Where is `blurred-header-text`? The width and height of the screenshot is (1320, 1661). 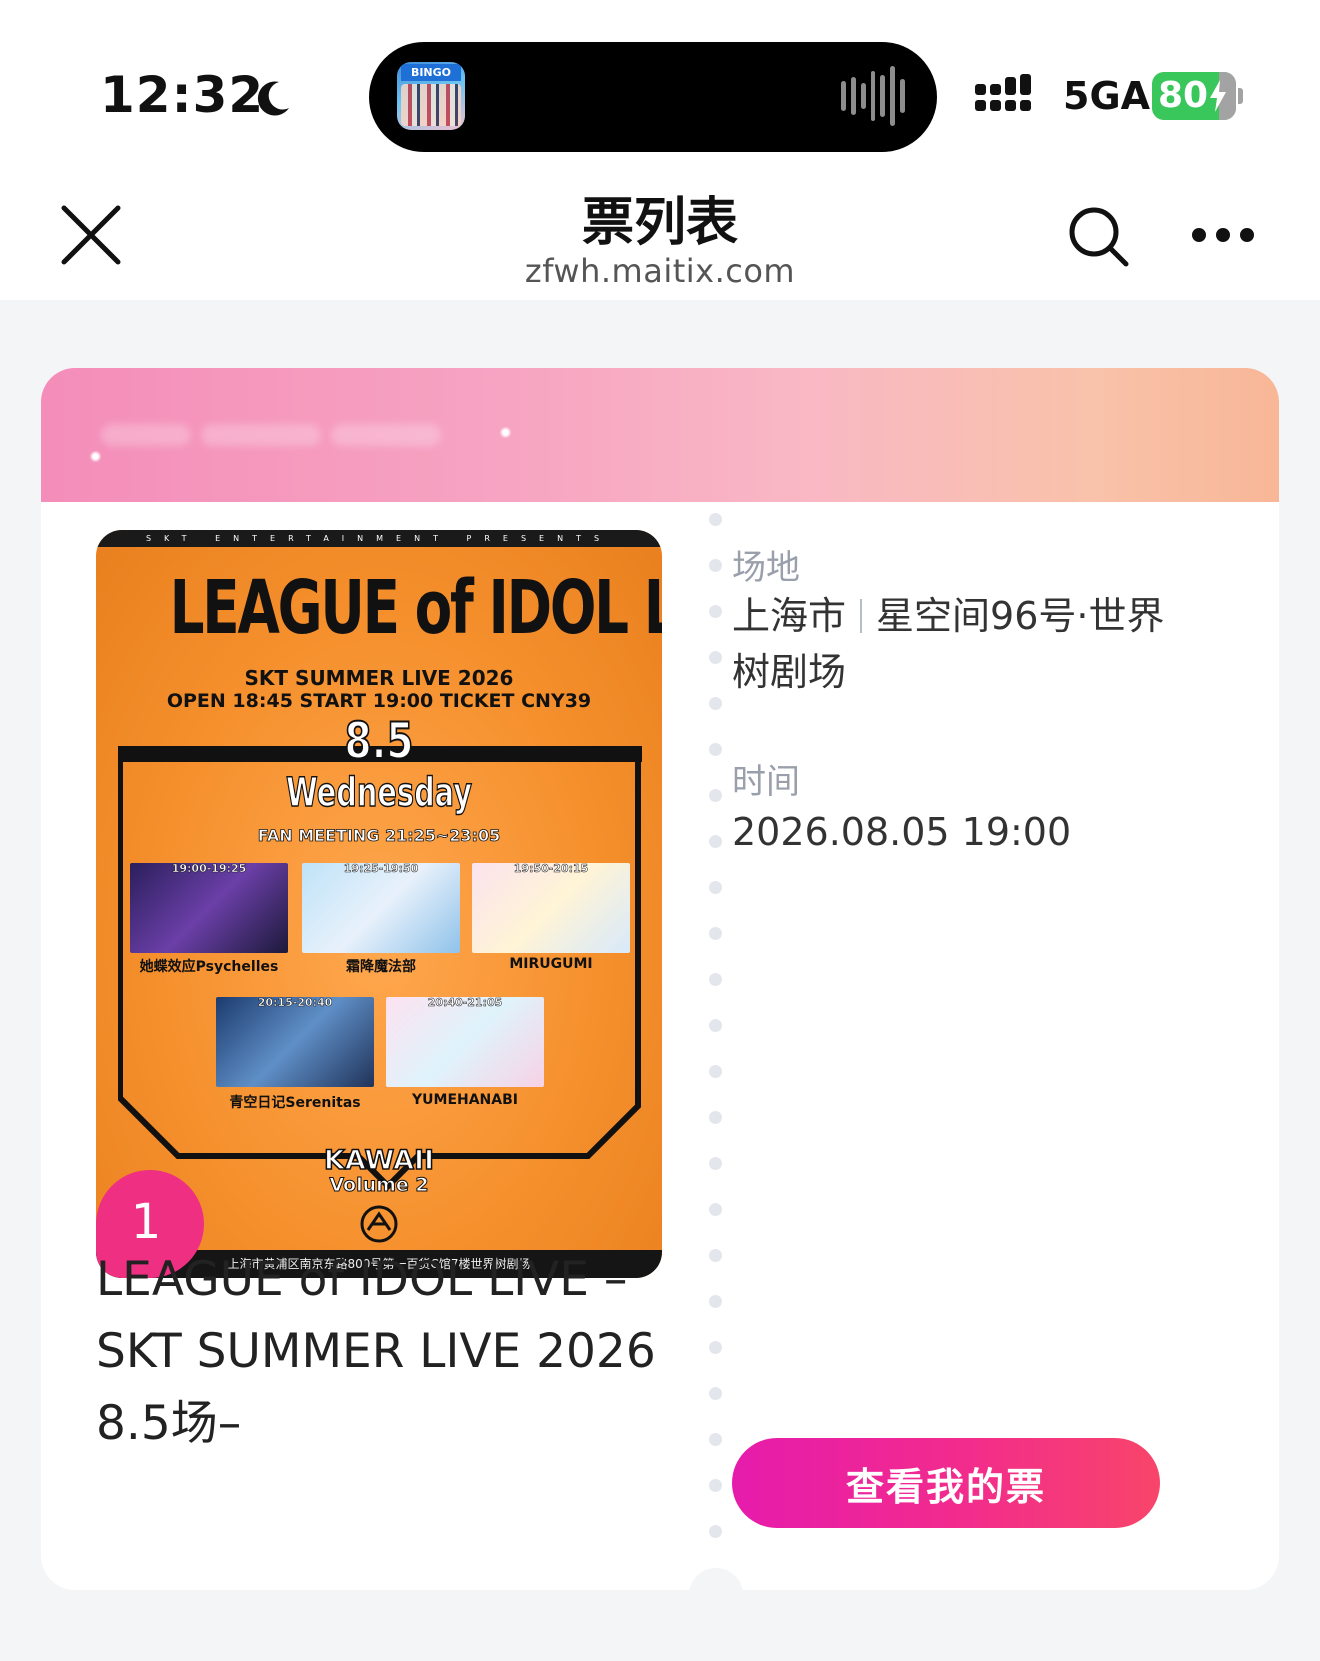
blurred-header-text is located at coordinates (301, 435).